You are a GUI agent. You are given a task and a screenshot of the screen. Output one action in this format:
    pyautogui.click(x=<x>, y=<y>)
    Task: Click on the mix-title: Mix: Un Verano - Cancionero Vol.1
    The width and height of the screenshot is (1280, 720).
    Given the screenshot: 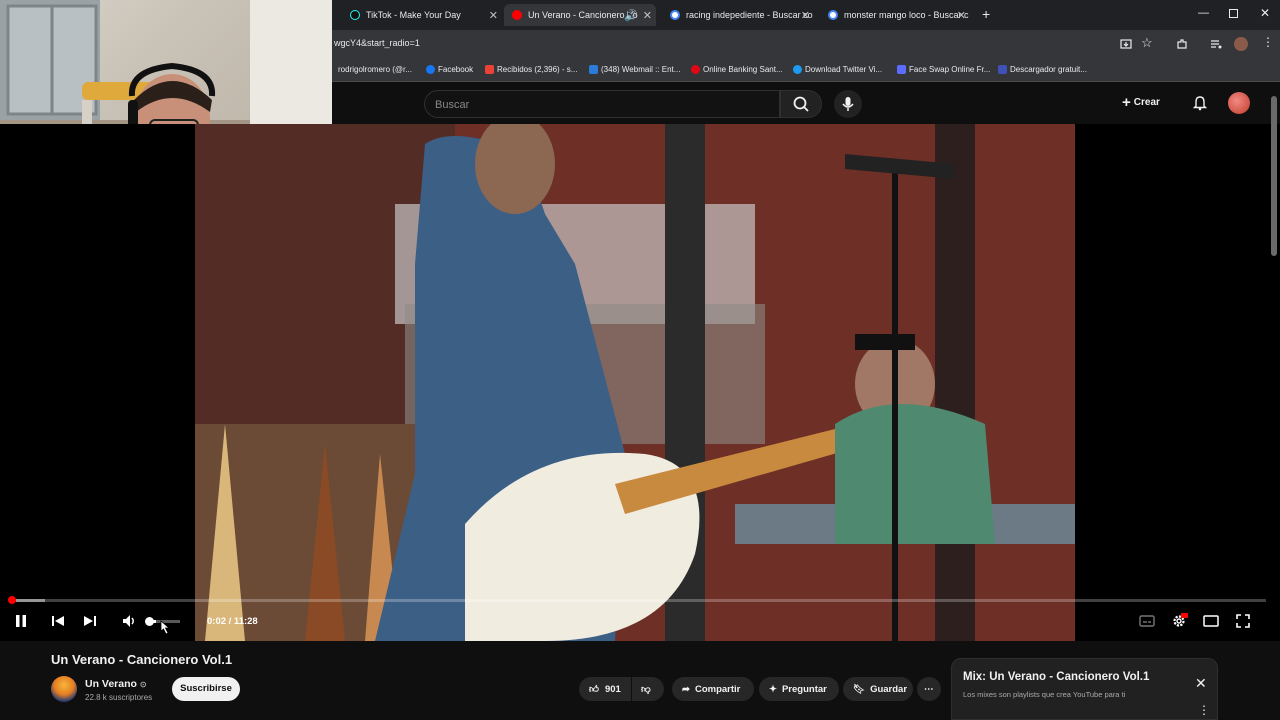 What is the action you would take?
    pyautogui.click(x=1056, y=677)
    